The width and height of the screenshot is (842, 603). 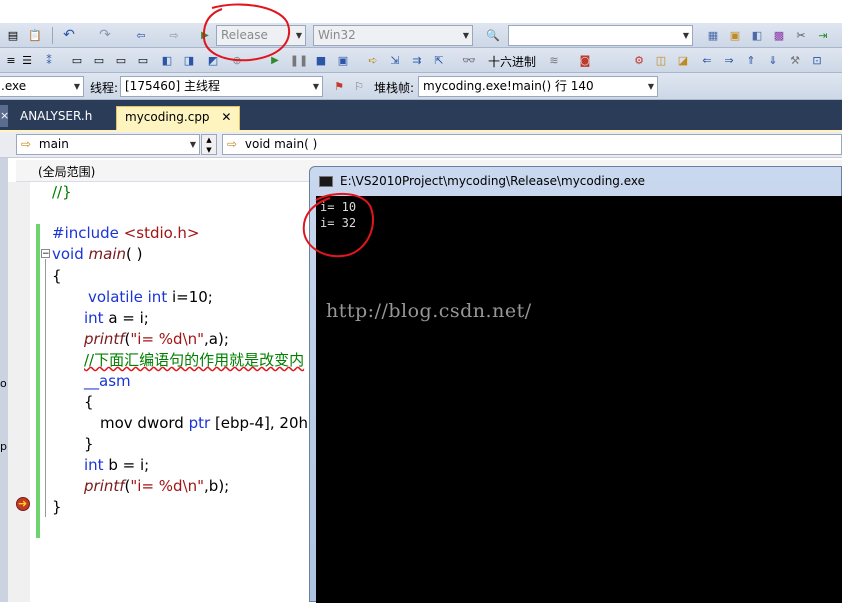 I want to click on annotation-circle-output, so click(x=338, y=225).